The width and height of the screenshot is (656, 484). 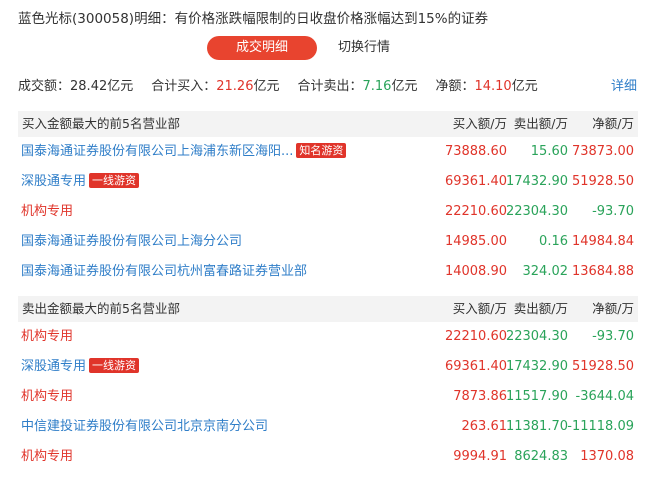 What do you see at coordinates (545, 271) in the screenshot?
I see `sell-amount: 324.02` at bounding box center [545, 271].